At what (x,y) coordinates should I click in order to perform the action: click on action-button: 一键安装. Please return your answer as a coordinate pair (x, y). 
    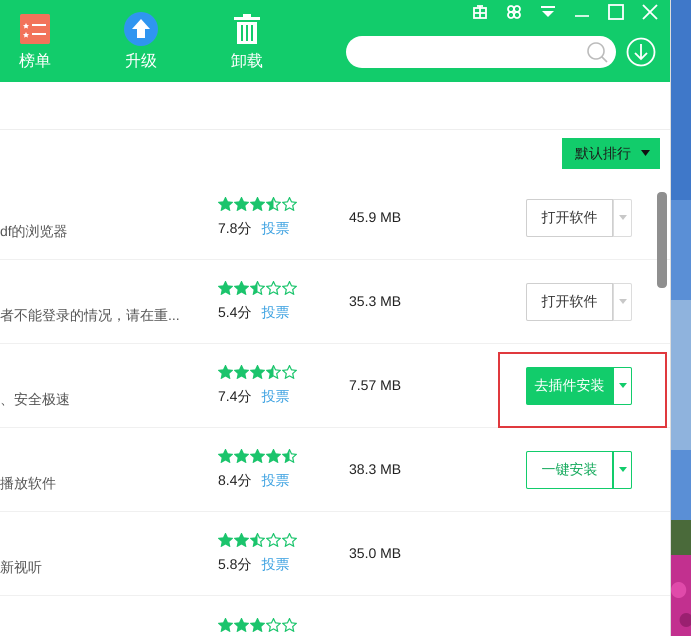
    Looking at the image, I should click on (569, 469).